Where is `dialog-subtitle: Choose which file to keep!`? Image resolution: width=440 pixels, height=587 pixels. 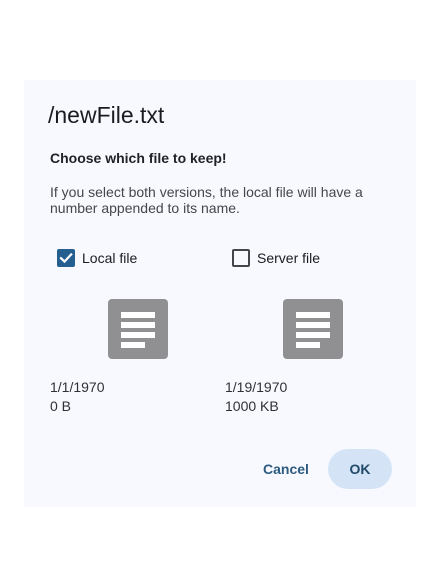 dialog-subtitle: Choose which file to keep! is located at coordinates (138, 158).